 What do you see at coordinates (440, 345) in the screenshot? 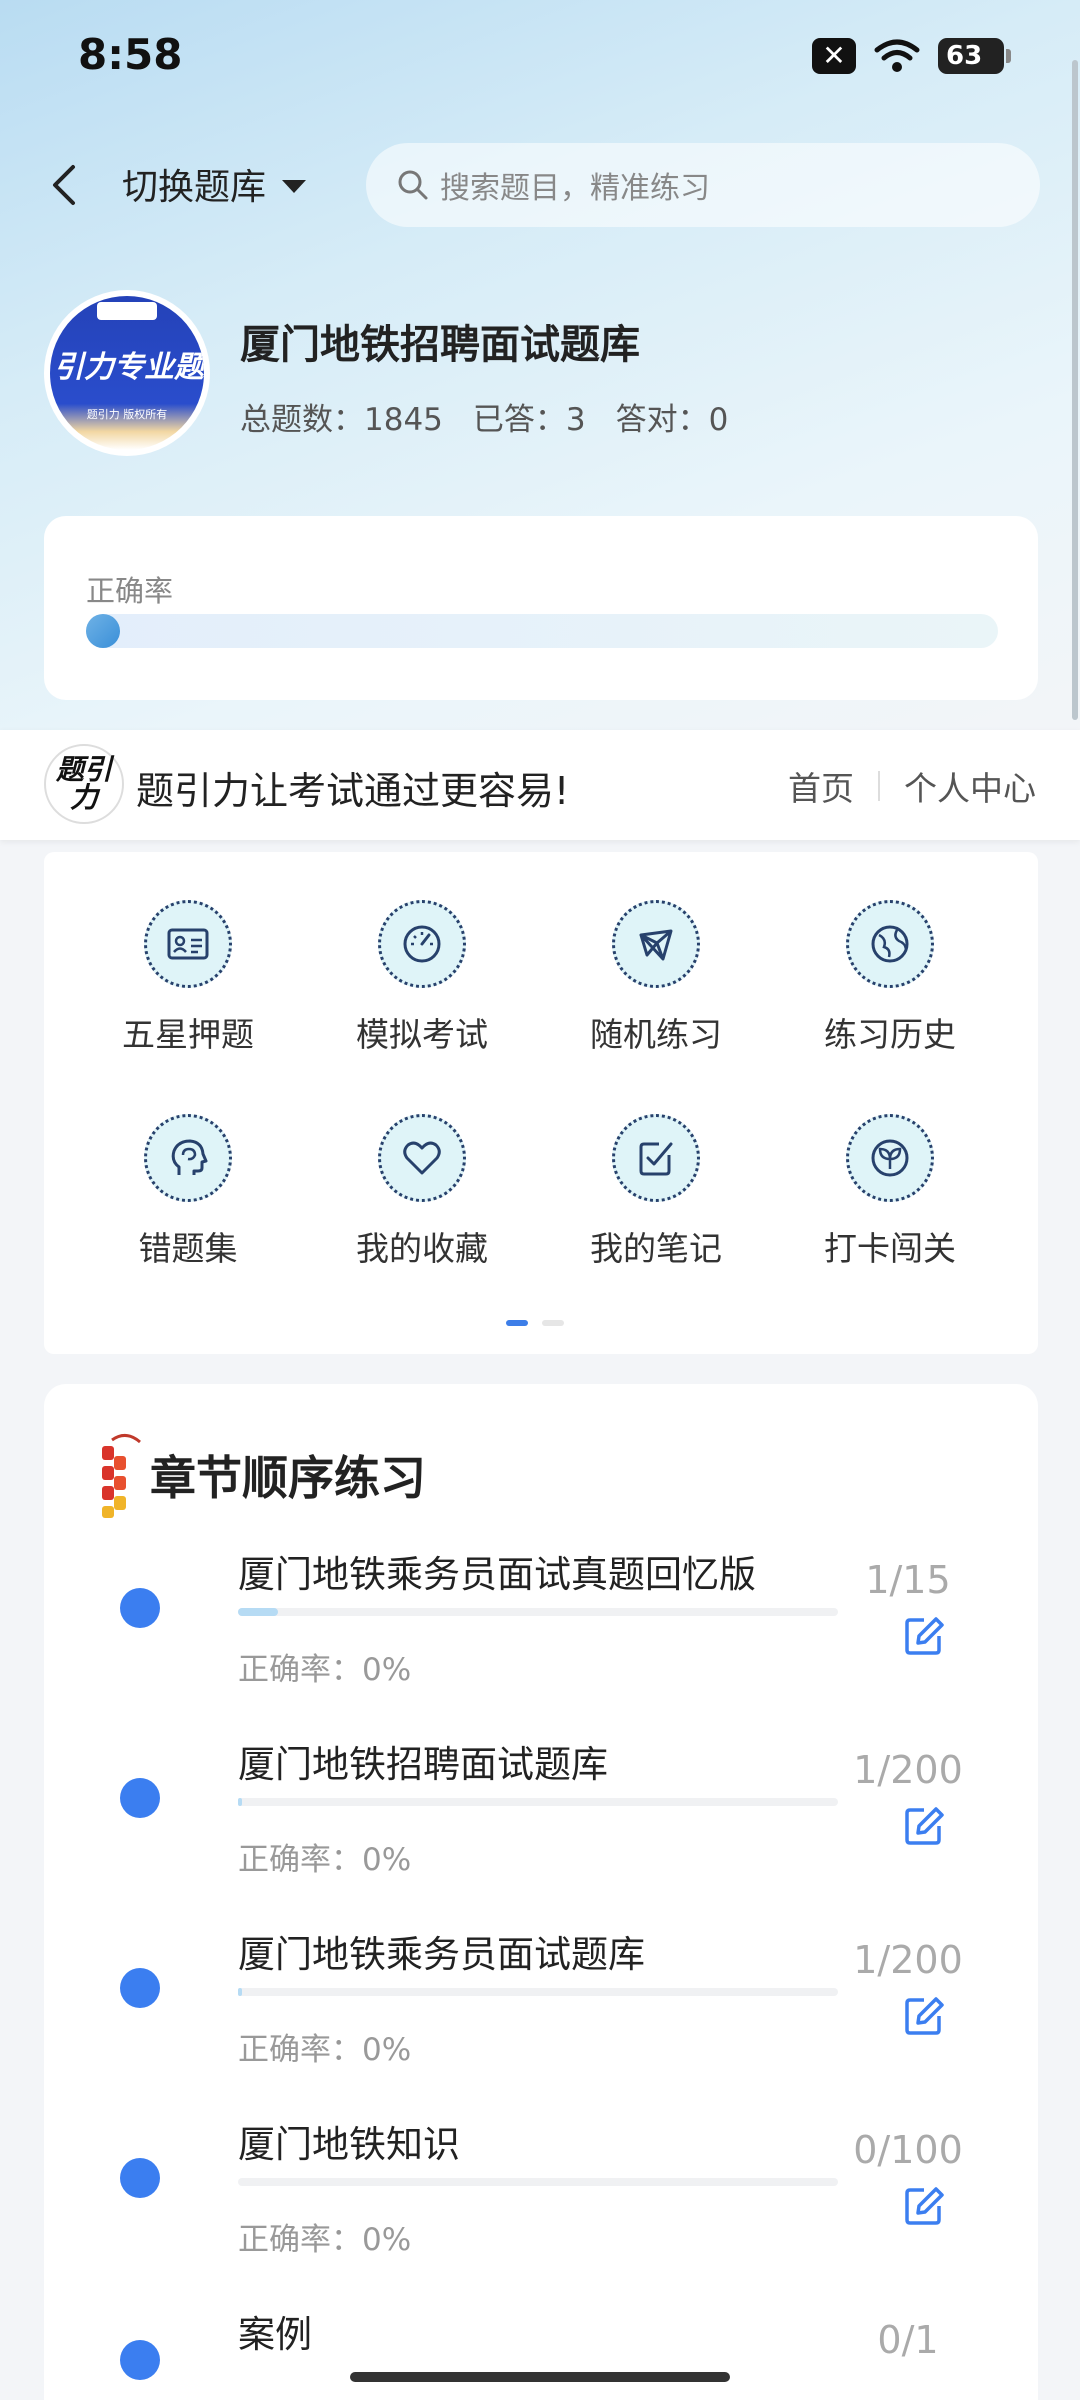
I see `bank-title: 厦门地铁招聘面试题库` at bounding box center [440, 345].